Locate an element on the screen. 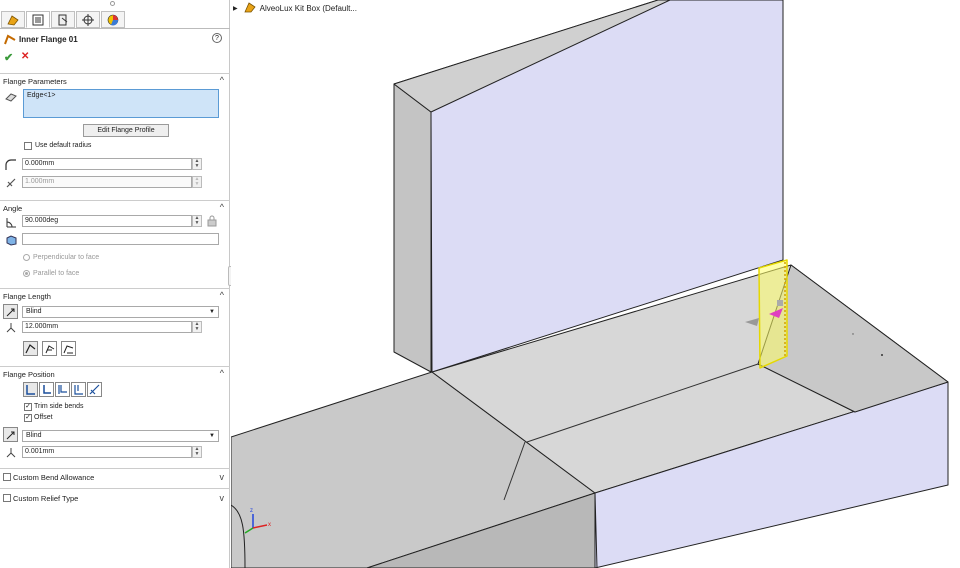 This screenshot has height=568, width=960. custom-relief-type-title: Custom Relief Type is located at coordinates (46, 498).